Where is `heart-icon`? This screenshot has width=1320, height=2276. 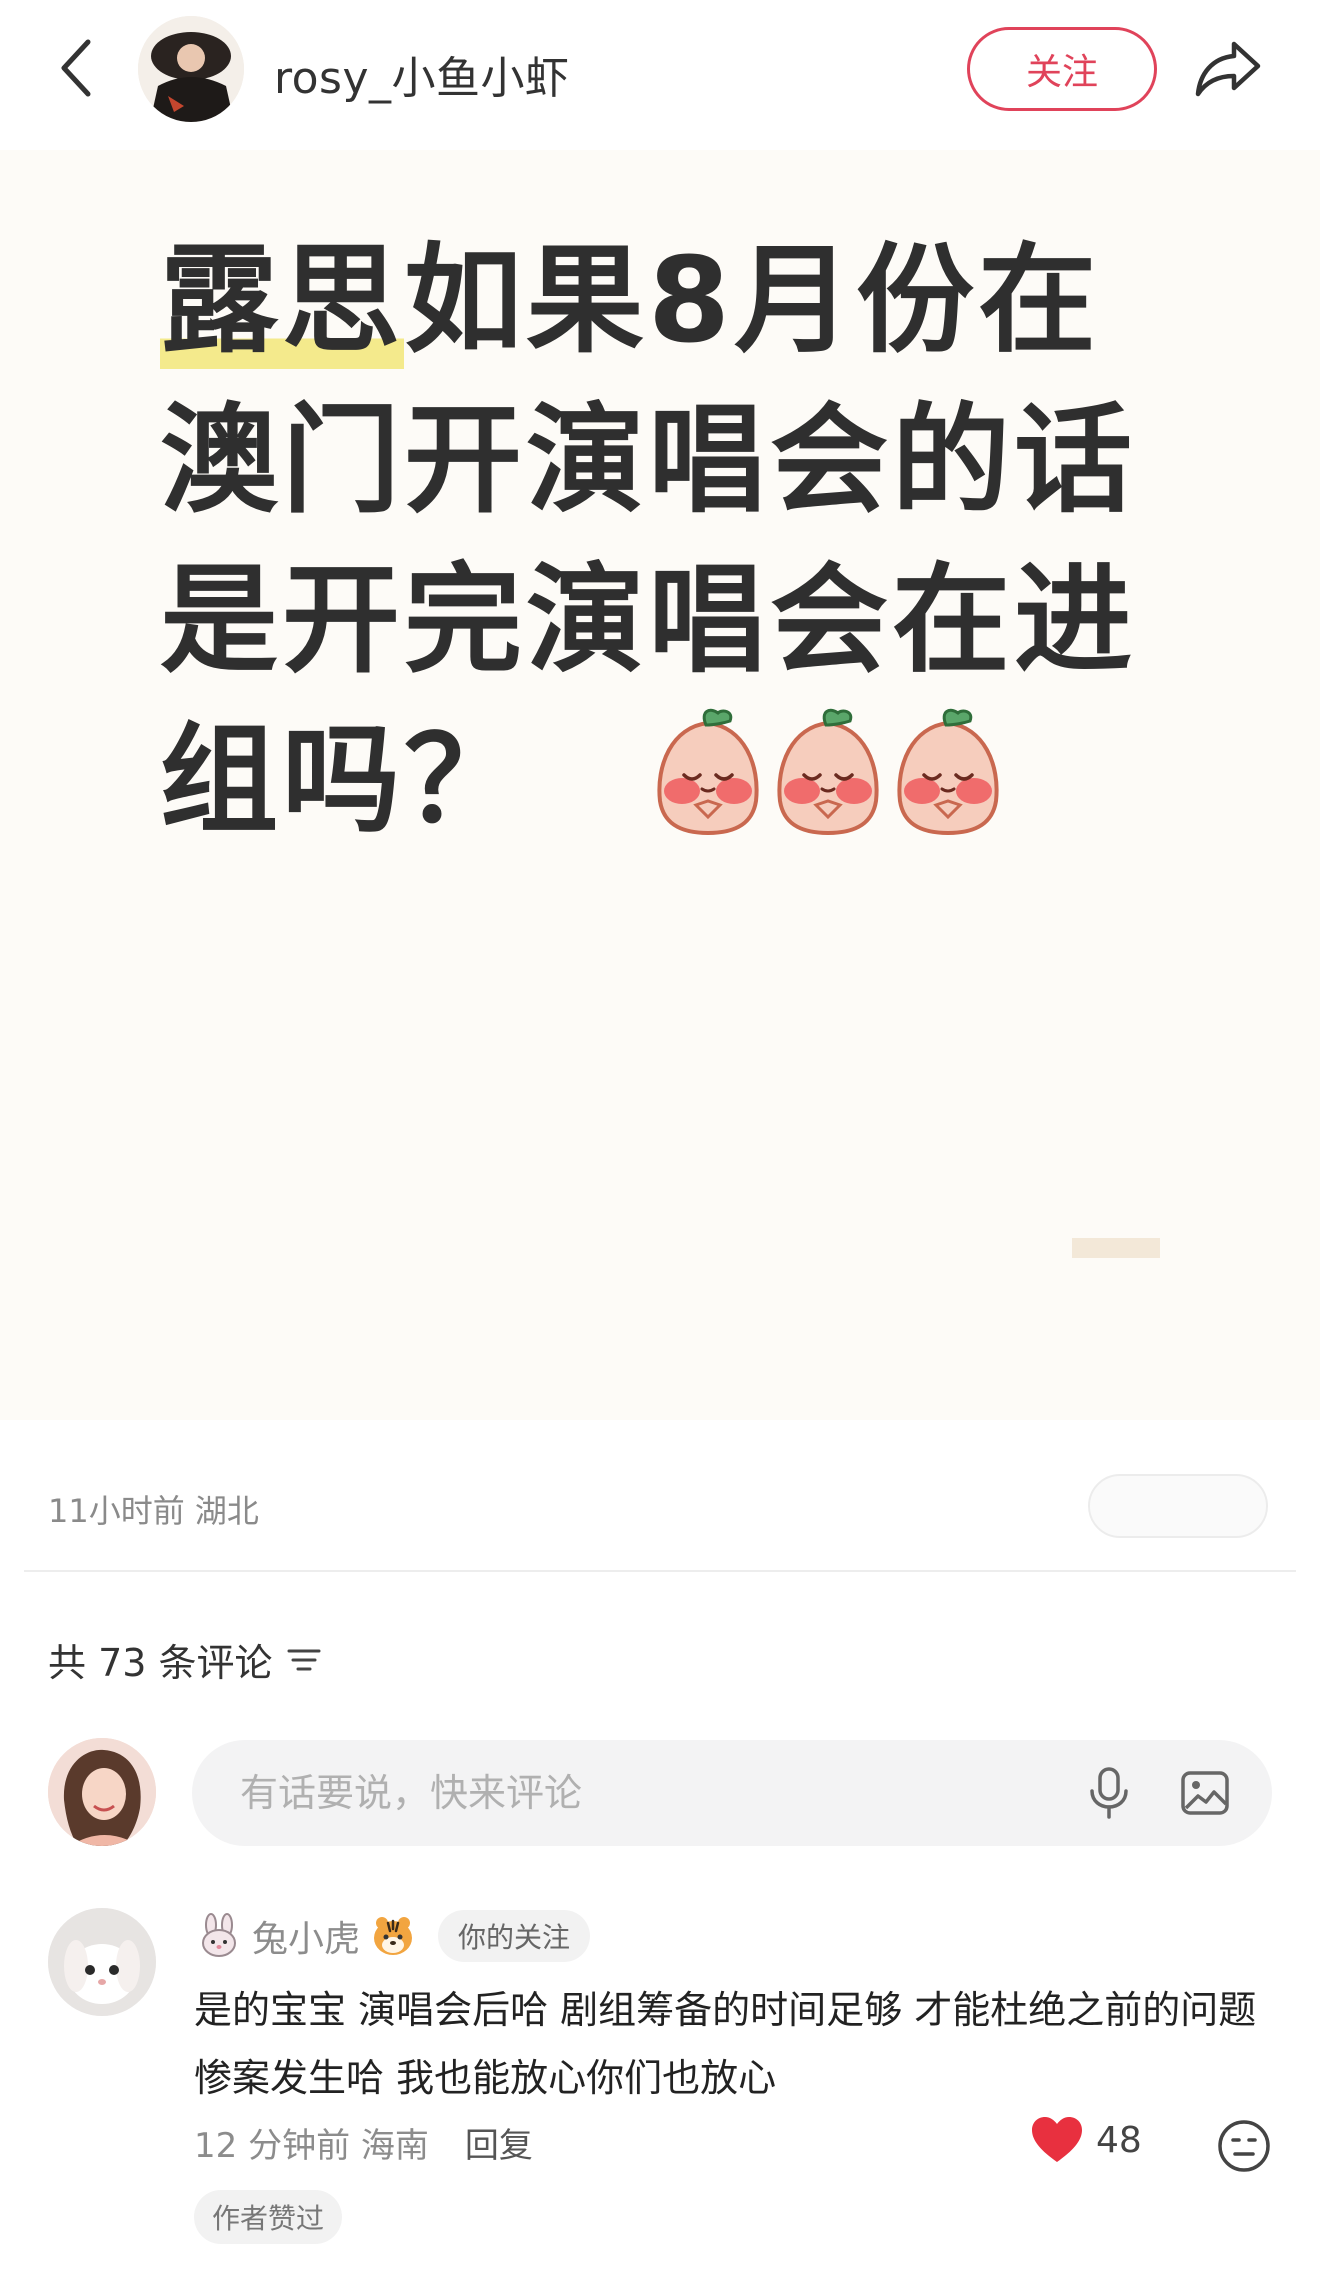
heart-icon is located at coordinates (1057, 2139).